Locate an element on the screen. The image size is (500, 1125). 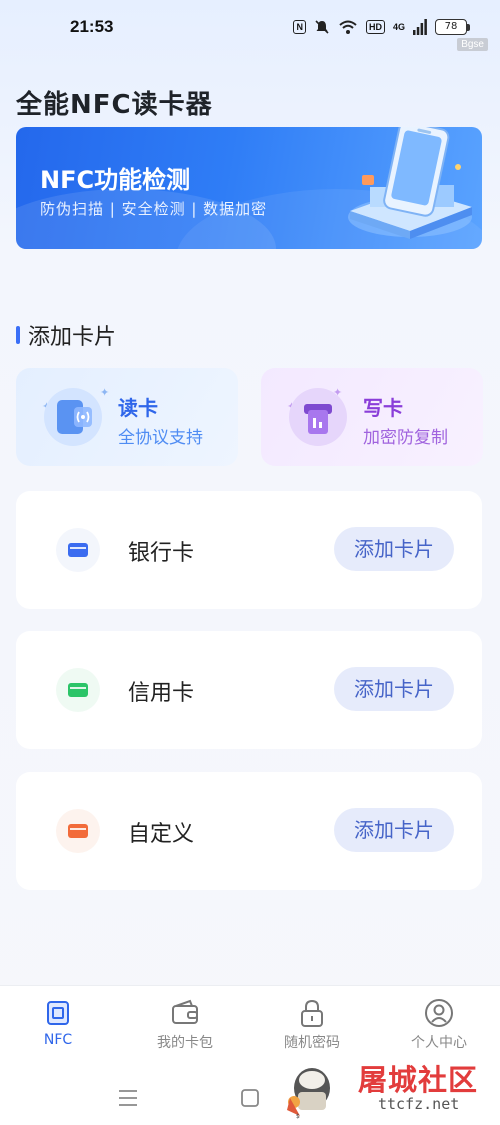
nfc-check-banner: NFC功能检测 防伪扫描 | 安全检测 | 数据加密 is located at coordinates (249, 188).